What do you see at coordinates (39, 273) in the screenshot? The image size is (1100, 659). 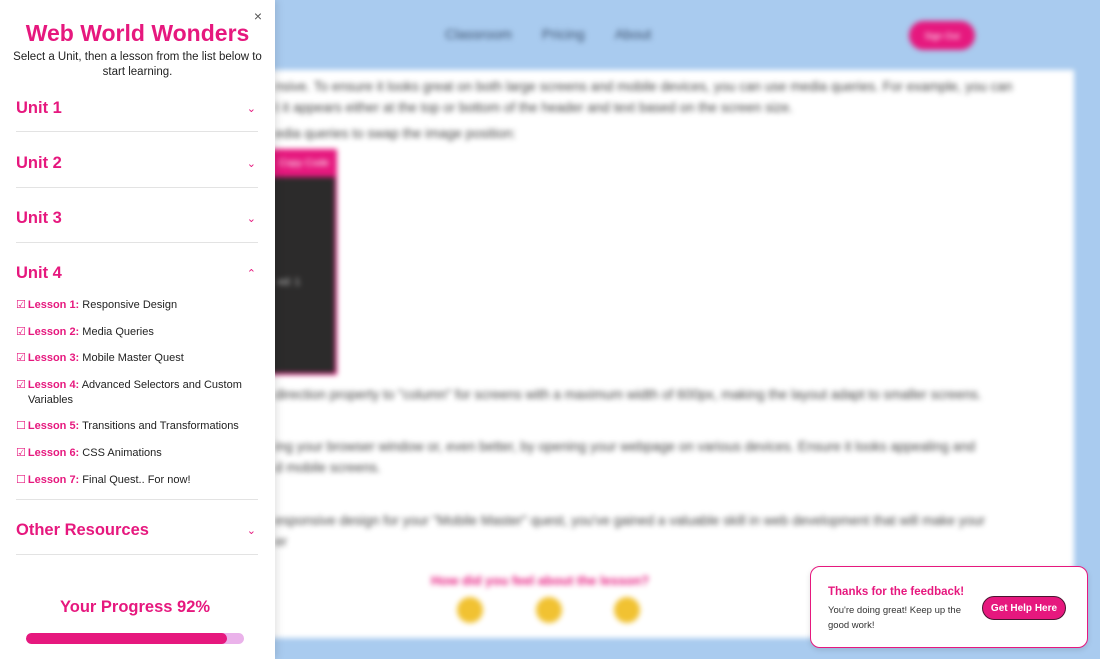 I see `unit-label: Unit 4` at bounding box center [39, 273].